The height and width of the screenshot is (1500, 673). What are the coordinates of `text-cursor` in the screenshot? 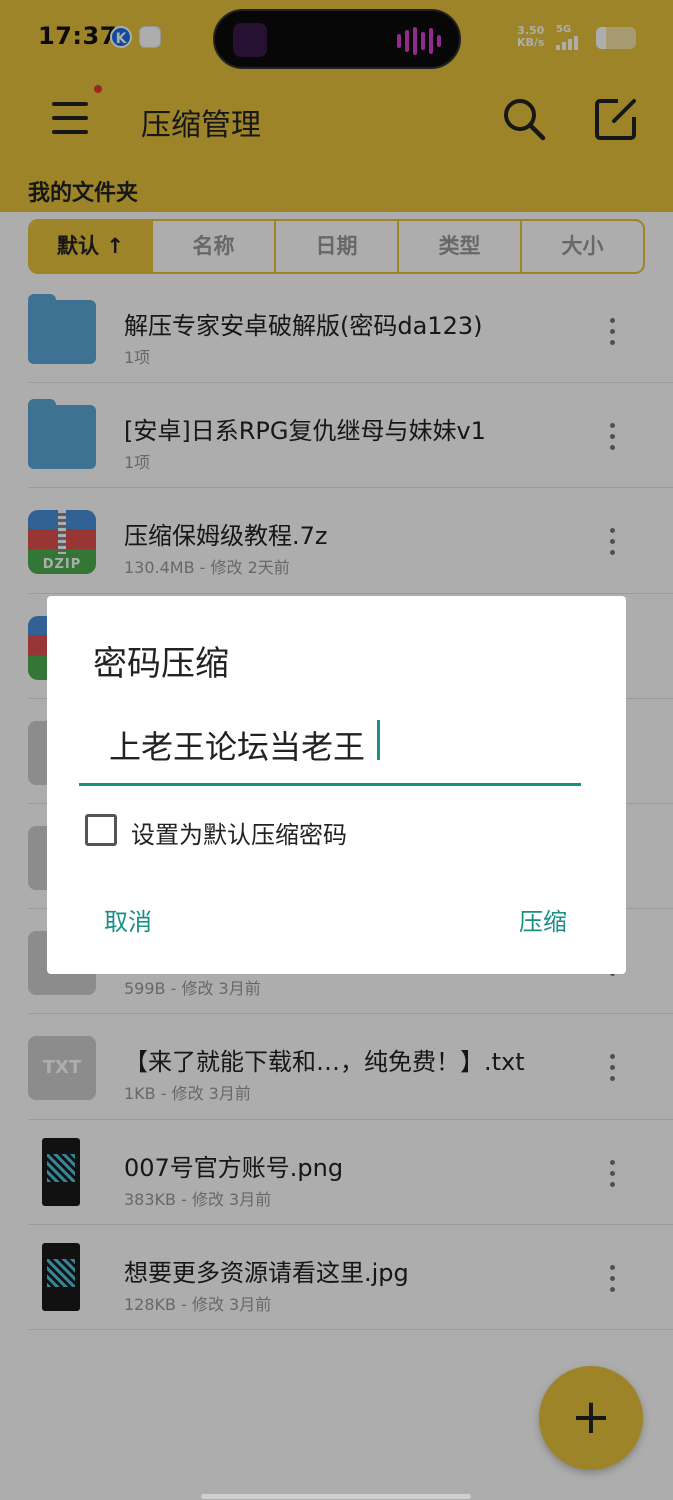 It's located at (378, 740).